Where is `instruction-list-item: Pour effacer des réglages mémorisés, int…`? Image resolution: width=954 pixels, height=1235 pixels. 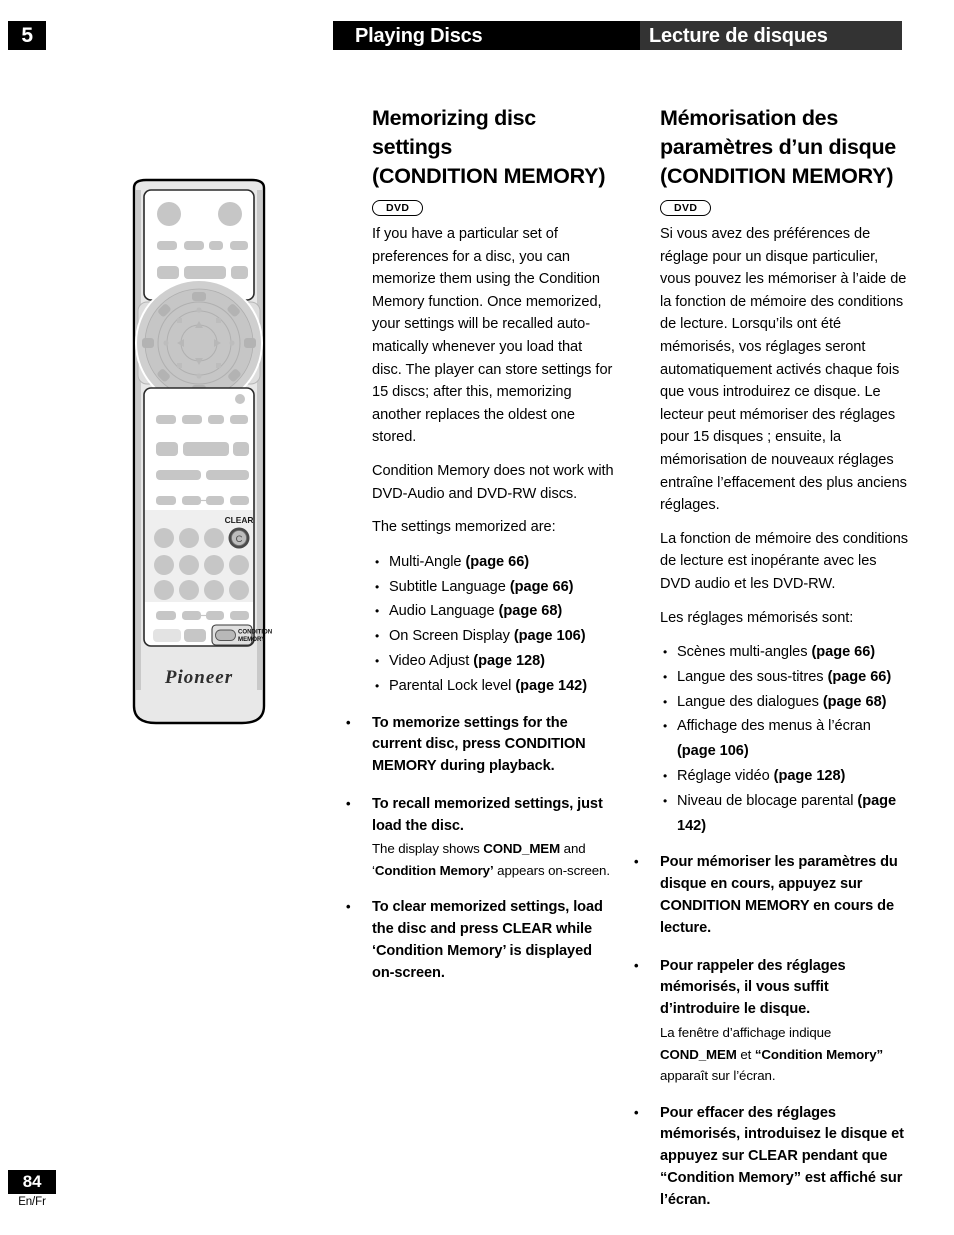 instruction-list-item: Pour effacer des réglages mémorisés, int… is located at coordinates (767, 1157).